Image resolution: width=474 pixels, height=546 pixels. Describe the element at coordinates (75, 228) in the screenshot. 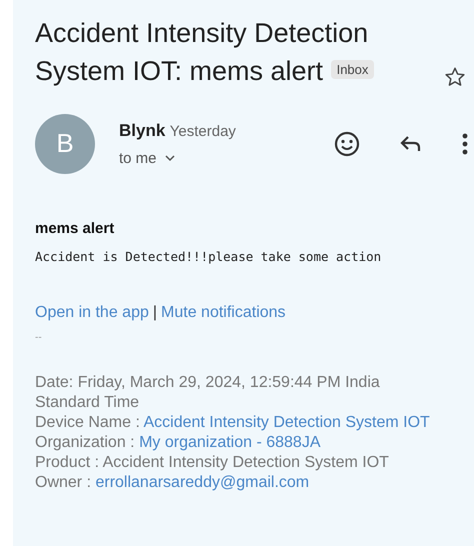

I see `message-heading: mems alert` at that location.